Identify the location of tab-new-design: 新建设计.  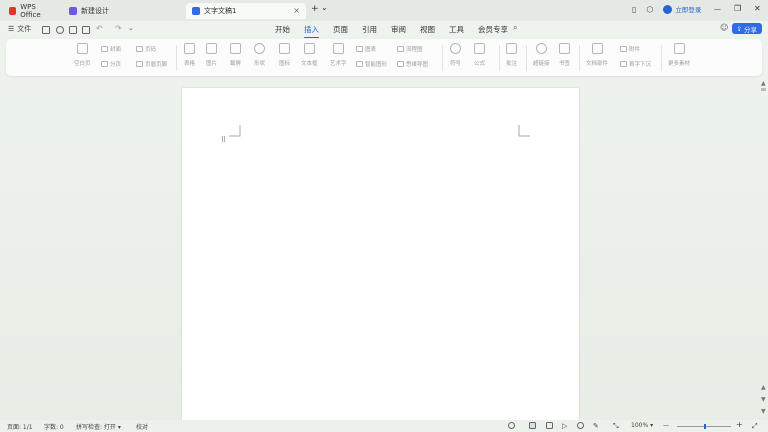
(123, 11).